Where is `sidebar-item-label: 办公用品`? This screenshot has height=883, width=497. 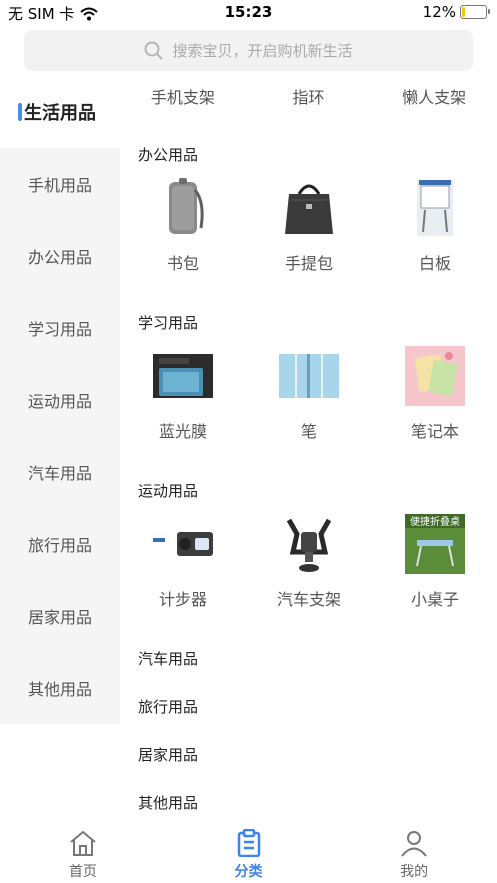
sidebar-item-label: 办公用品 is located at coordinates (59, 257).